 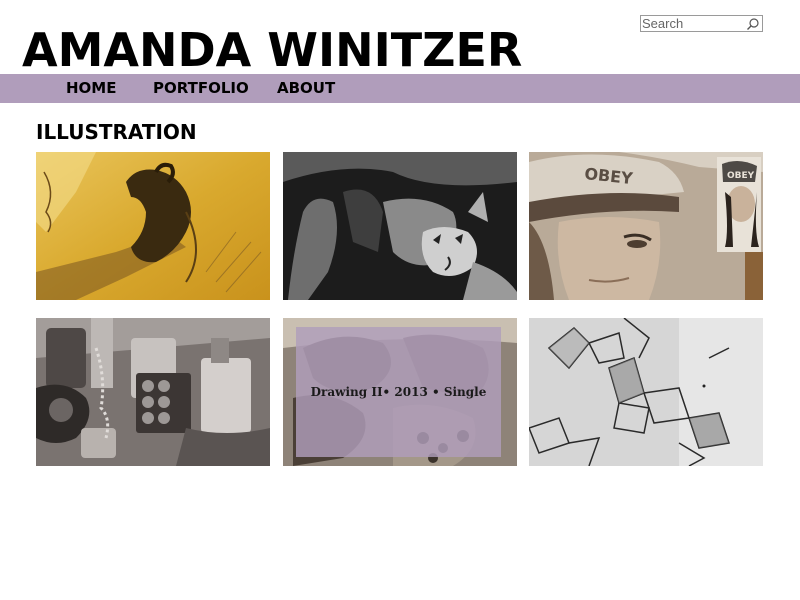 I want to click on gallery-item-obey-portrait: OBEY OBEY, so click(x=646, y=226).